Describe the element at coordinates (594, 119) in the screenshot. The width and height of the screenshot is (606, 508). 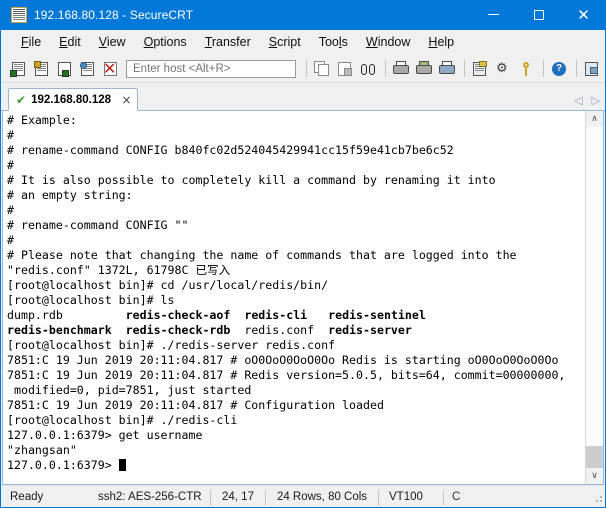
I see `scroll-up-button: ∧` at that location.